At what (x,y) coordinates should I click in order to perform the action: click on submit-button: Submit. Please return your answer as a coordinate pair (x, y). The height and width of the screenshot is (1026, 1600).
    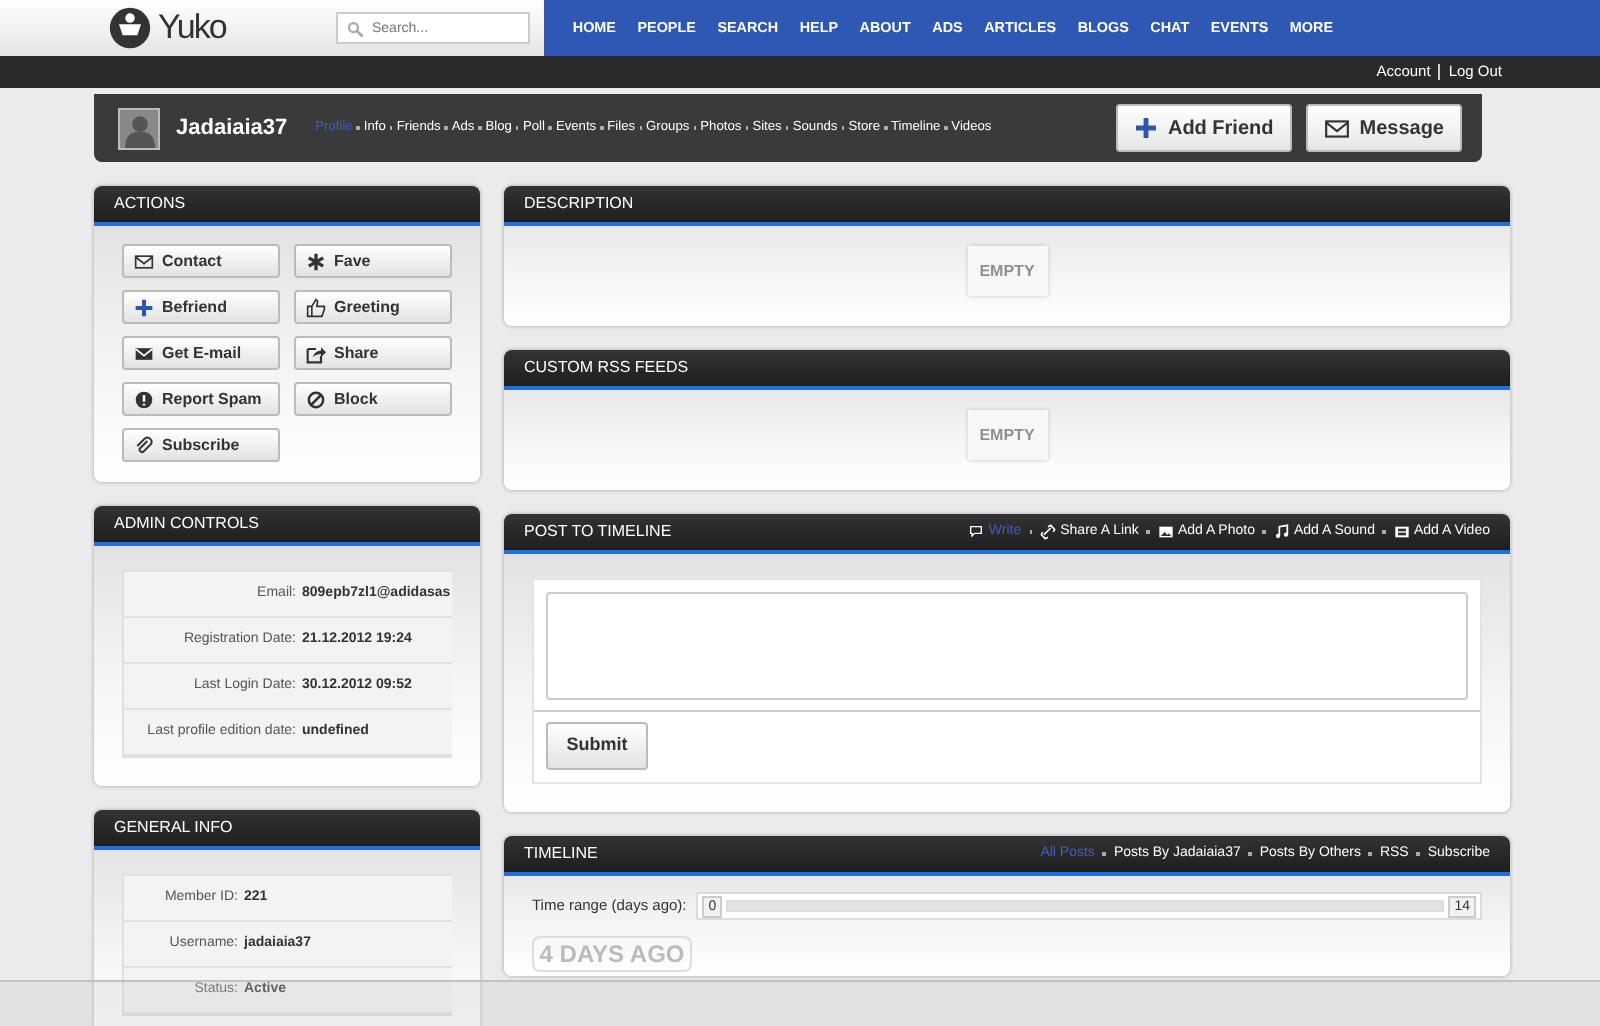
    Looking at the image, I should click on (597, 746).